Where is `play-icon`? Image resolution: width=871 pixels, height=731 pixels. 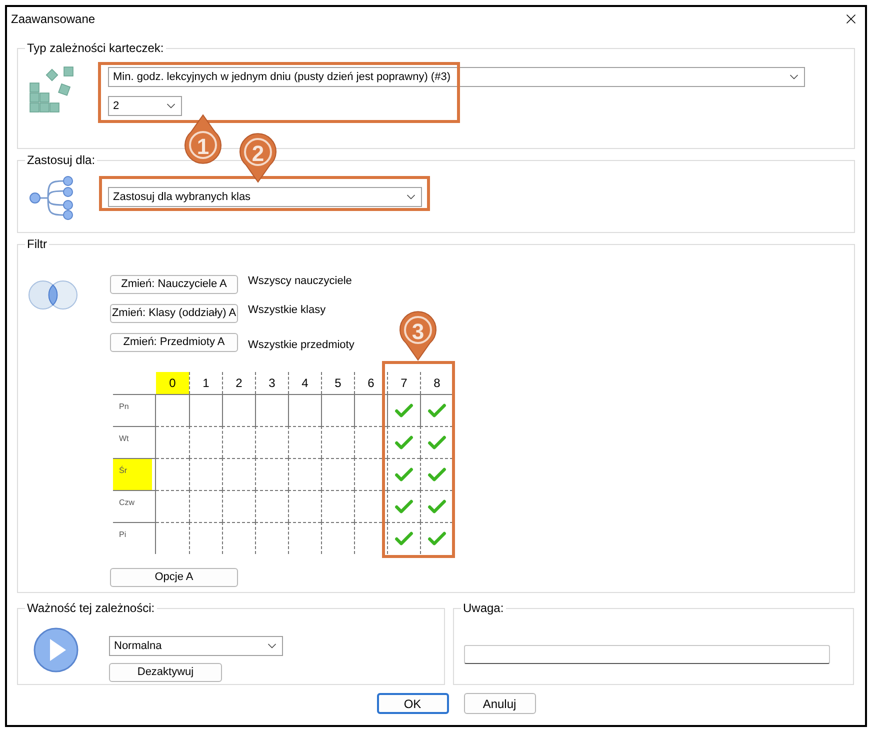
play-icon is located at coordinates (56, 650).